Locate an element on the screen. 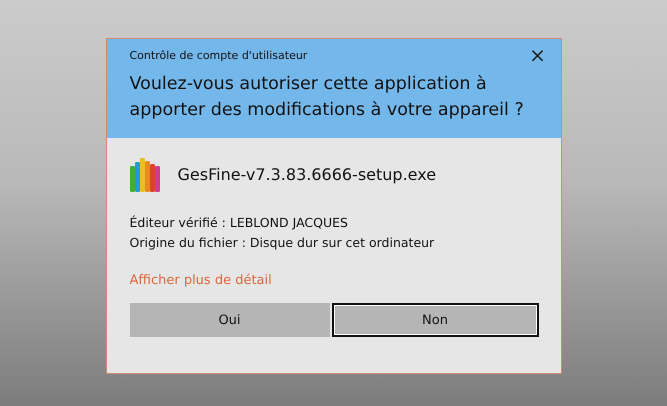 Image resolution: width=667 pixels, height=406 pixels. program-name: GesFine-v7.3.83.6666-setup.exe is located at coordinates (307, 174).